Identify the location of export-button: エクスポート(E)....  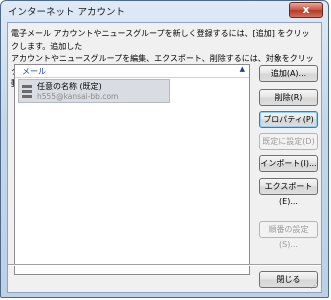
(288, 192).